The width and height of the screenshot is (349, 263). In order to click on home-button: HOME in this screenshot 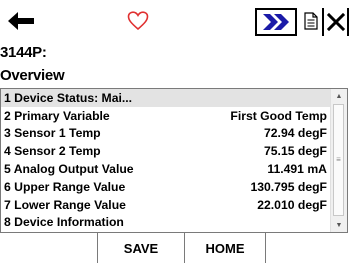, I will do `click(225, 248)`.